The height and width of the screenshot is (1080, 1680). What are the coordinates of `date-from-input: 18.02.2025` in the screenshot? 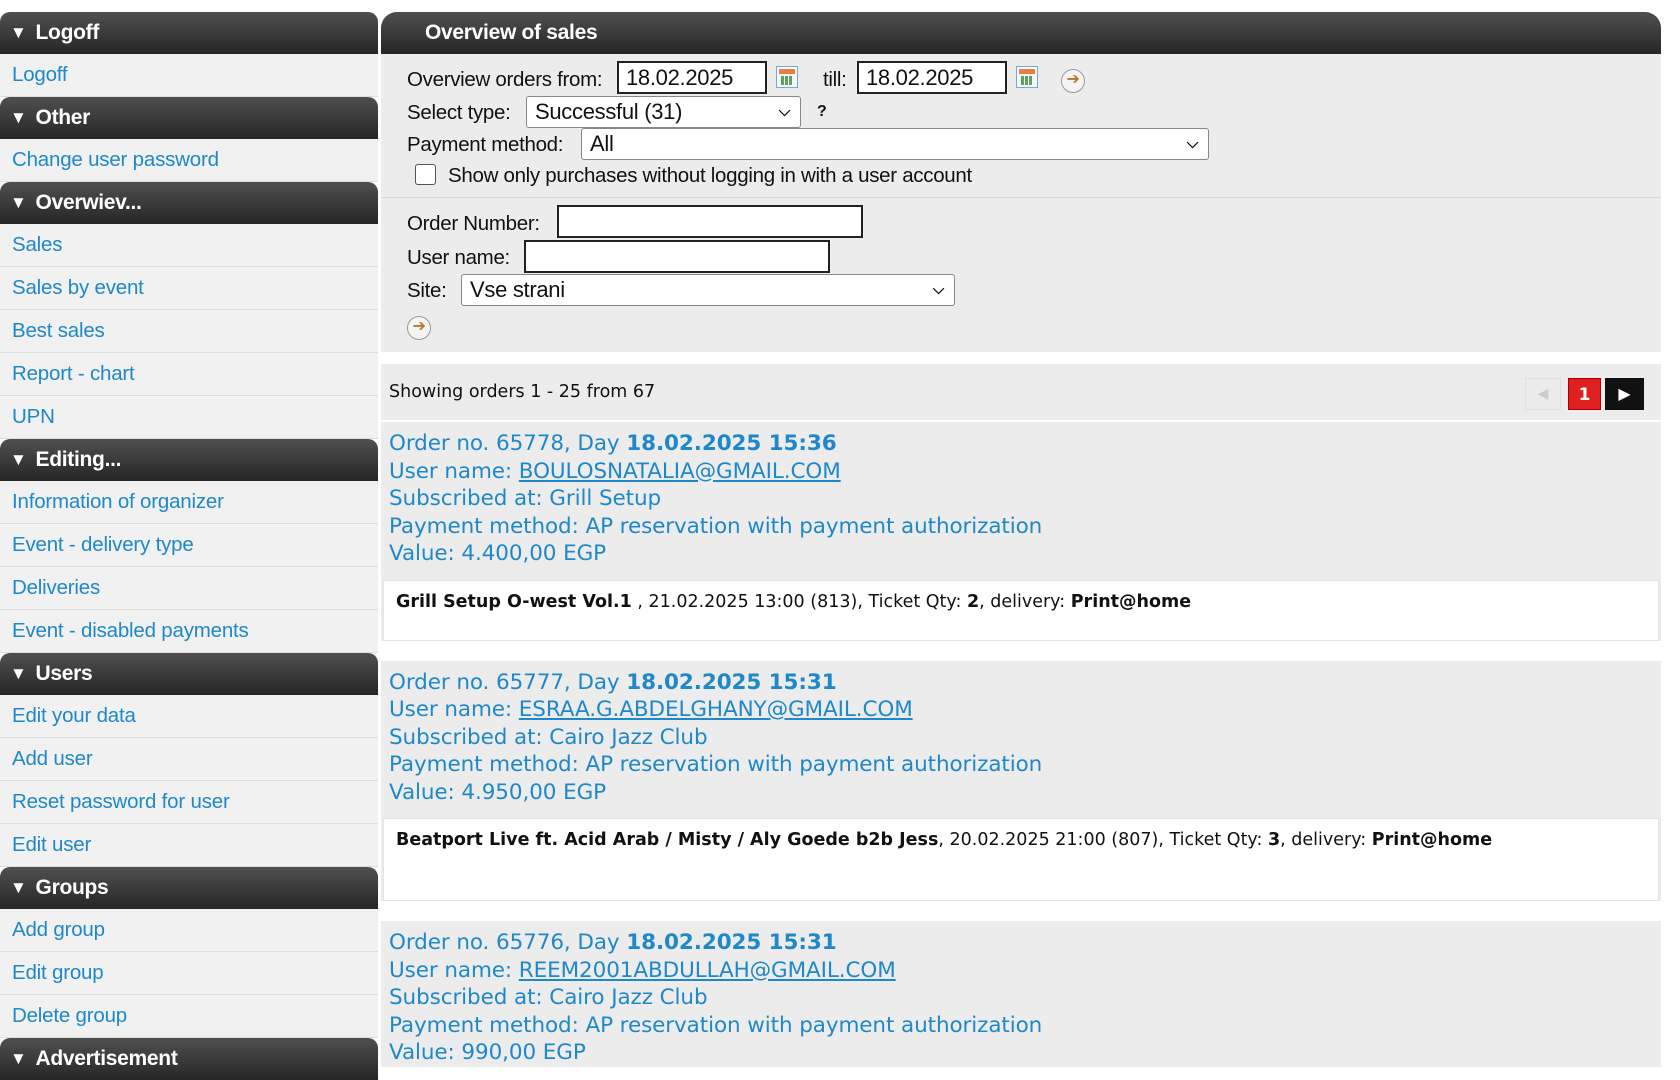 It's located at (692, 77).